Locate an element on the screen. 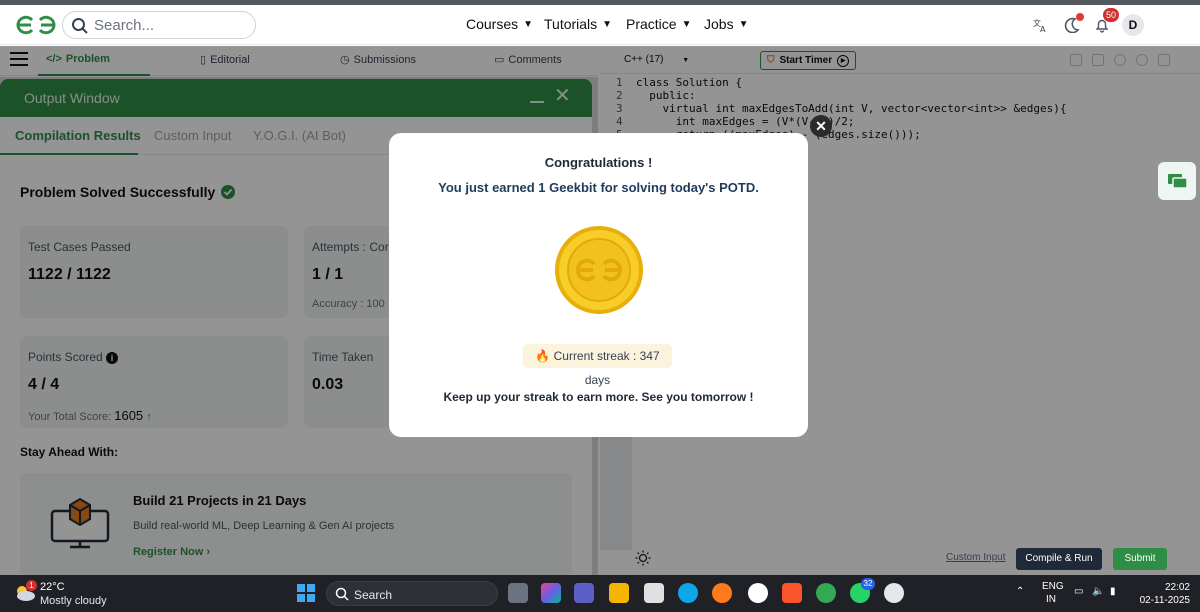 The image size is (1200, 612). compile-run-button: Compile & Run is located at coordinates (1059, 559).